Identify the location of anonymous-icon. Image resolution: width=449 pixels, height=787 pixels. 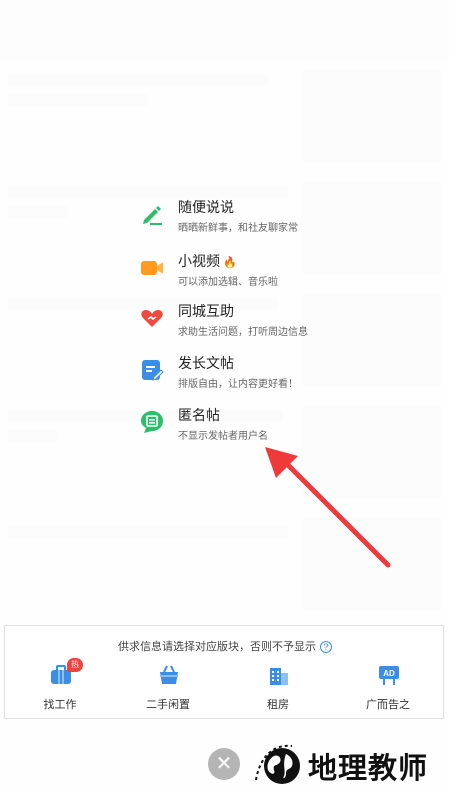
(152, 422).